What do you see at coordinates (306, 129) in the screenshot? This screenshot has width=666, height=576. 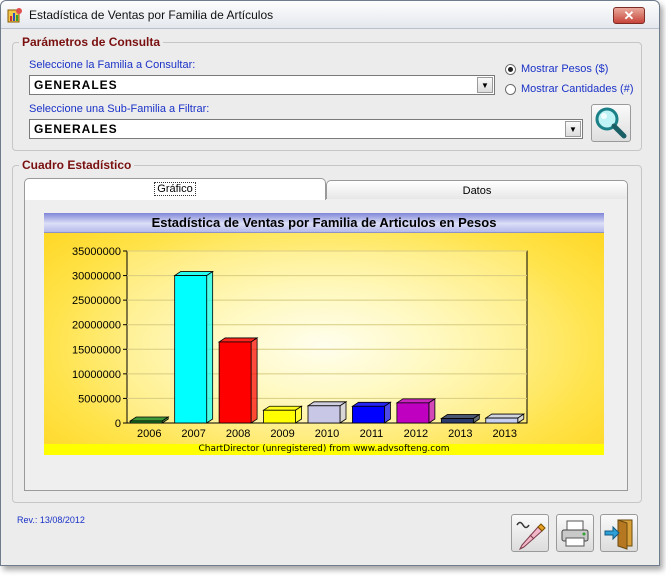 I see `subfamily-select: GENERALES ▼` at bounding box center [306, 129].